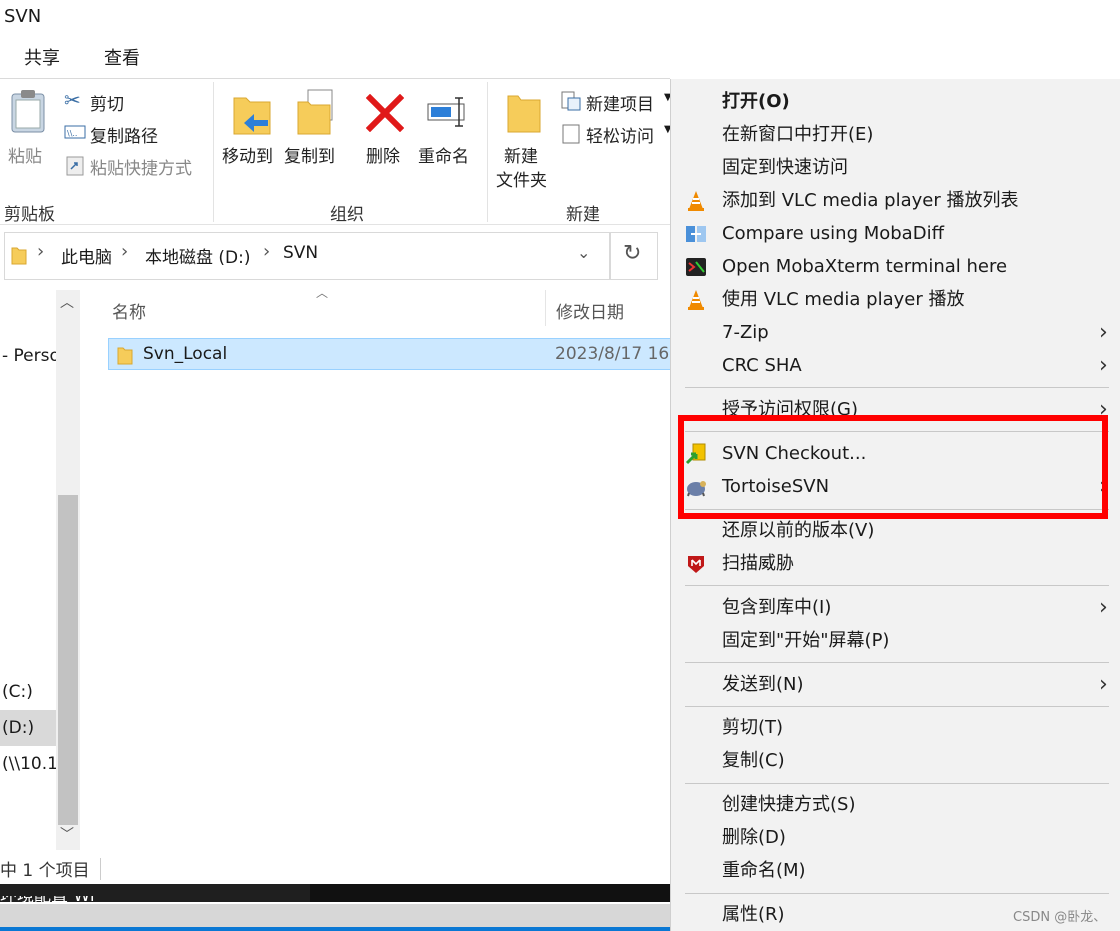 The height and width of the screenshot is (931, 1120). Describe the element at coordinates (47, 900) in the screenshot. I see `taskbar-item-label: 环境配置 Wi` at that location.